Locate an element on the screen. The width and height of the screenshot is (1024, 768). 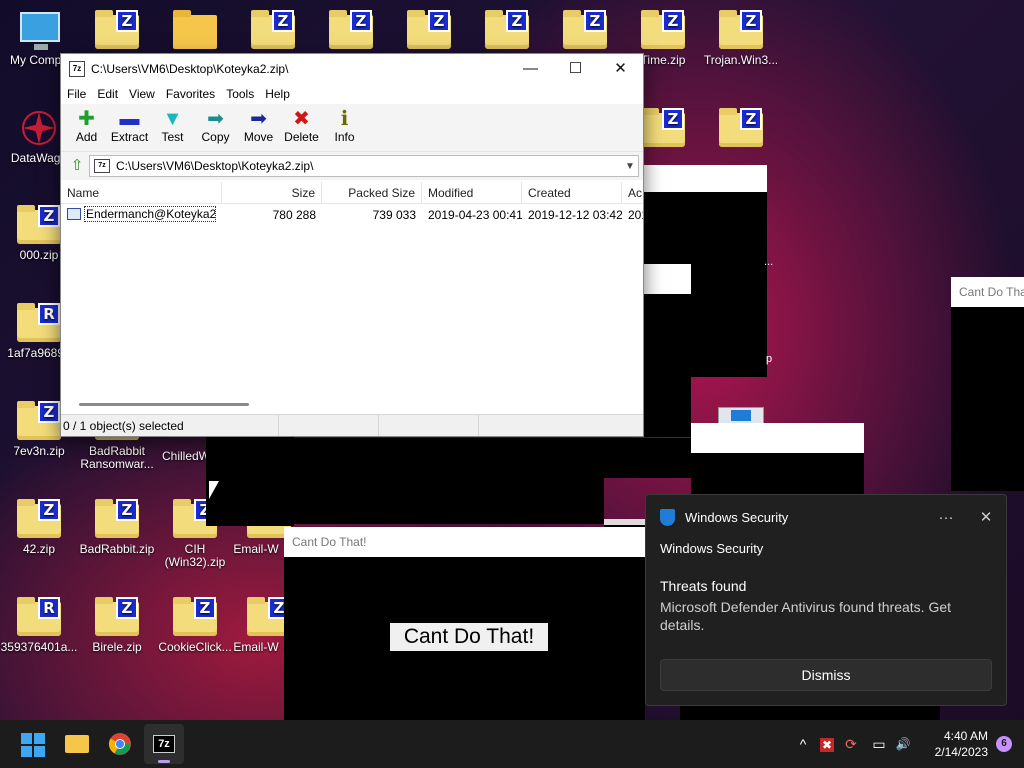
cant-do-that-window-2: Cant Do Tha is located at coordinates (987, 384).